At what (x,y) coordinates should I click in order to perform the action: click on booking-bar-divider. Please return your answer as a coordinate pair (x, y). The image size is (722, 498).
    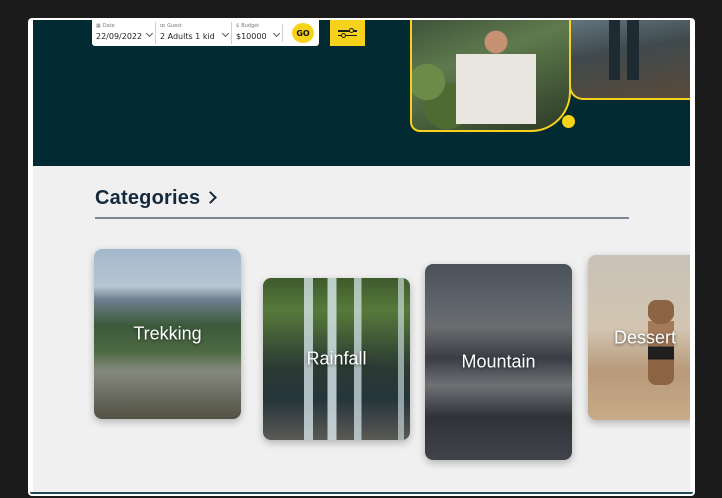
    Looking at the image, I should click on (282, 33).